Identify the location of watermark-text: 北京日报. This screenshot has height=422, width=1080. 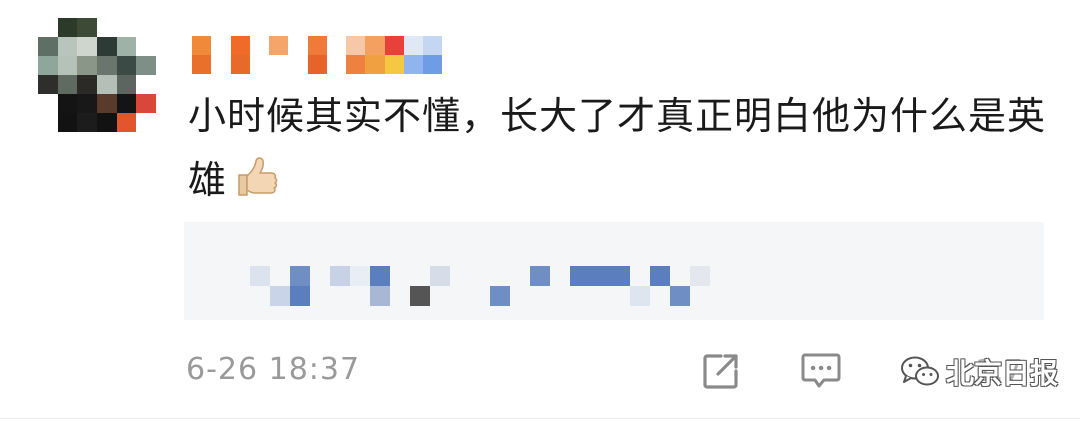
(1002, 373).